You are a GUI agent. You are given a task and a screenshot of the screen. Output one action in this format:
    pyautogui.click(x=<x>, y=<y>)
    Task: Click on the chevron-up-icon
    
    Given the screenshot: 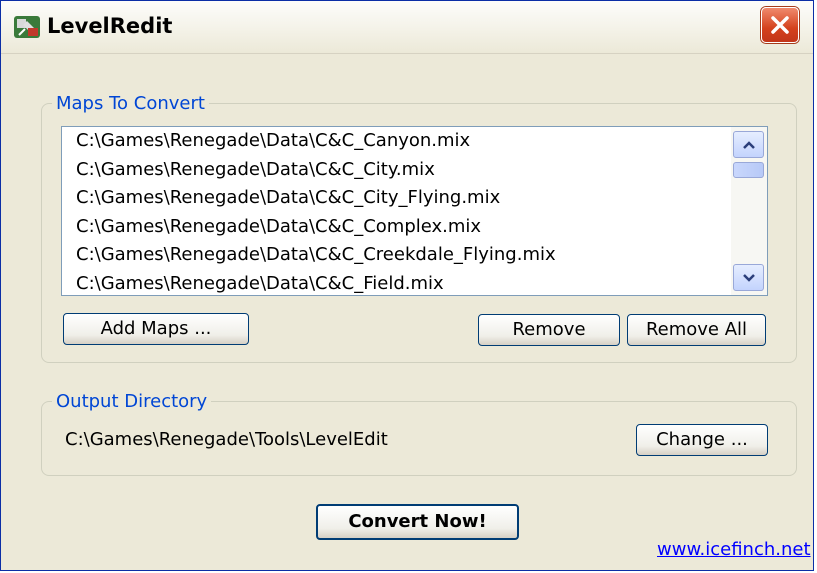 What is the action you would take?
    pyautogui.click(x=749, y=145)
    